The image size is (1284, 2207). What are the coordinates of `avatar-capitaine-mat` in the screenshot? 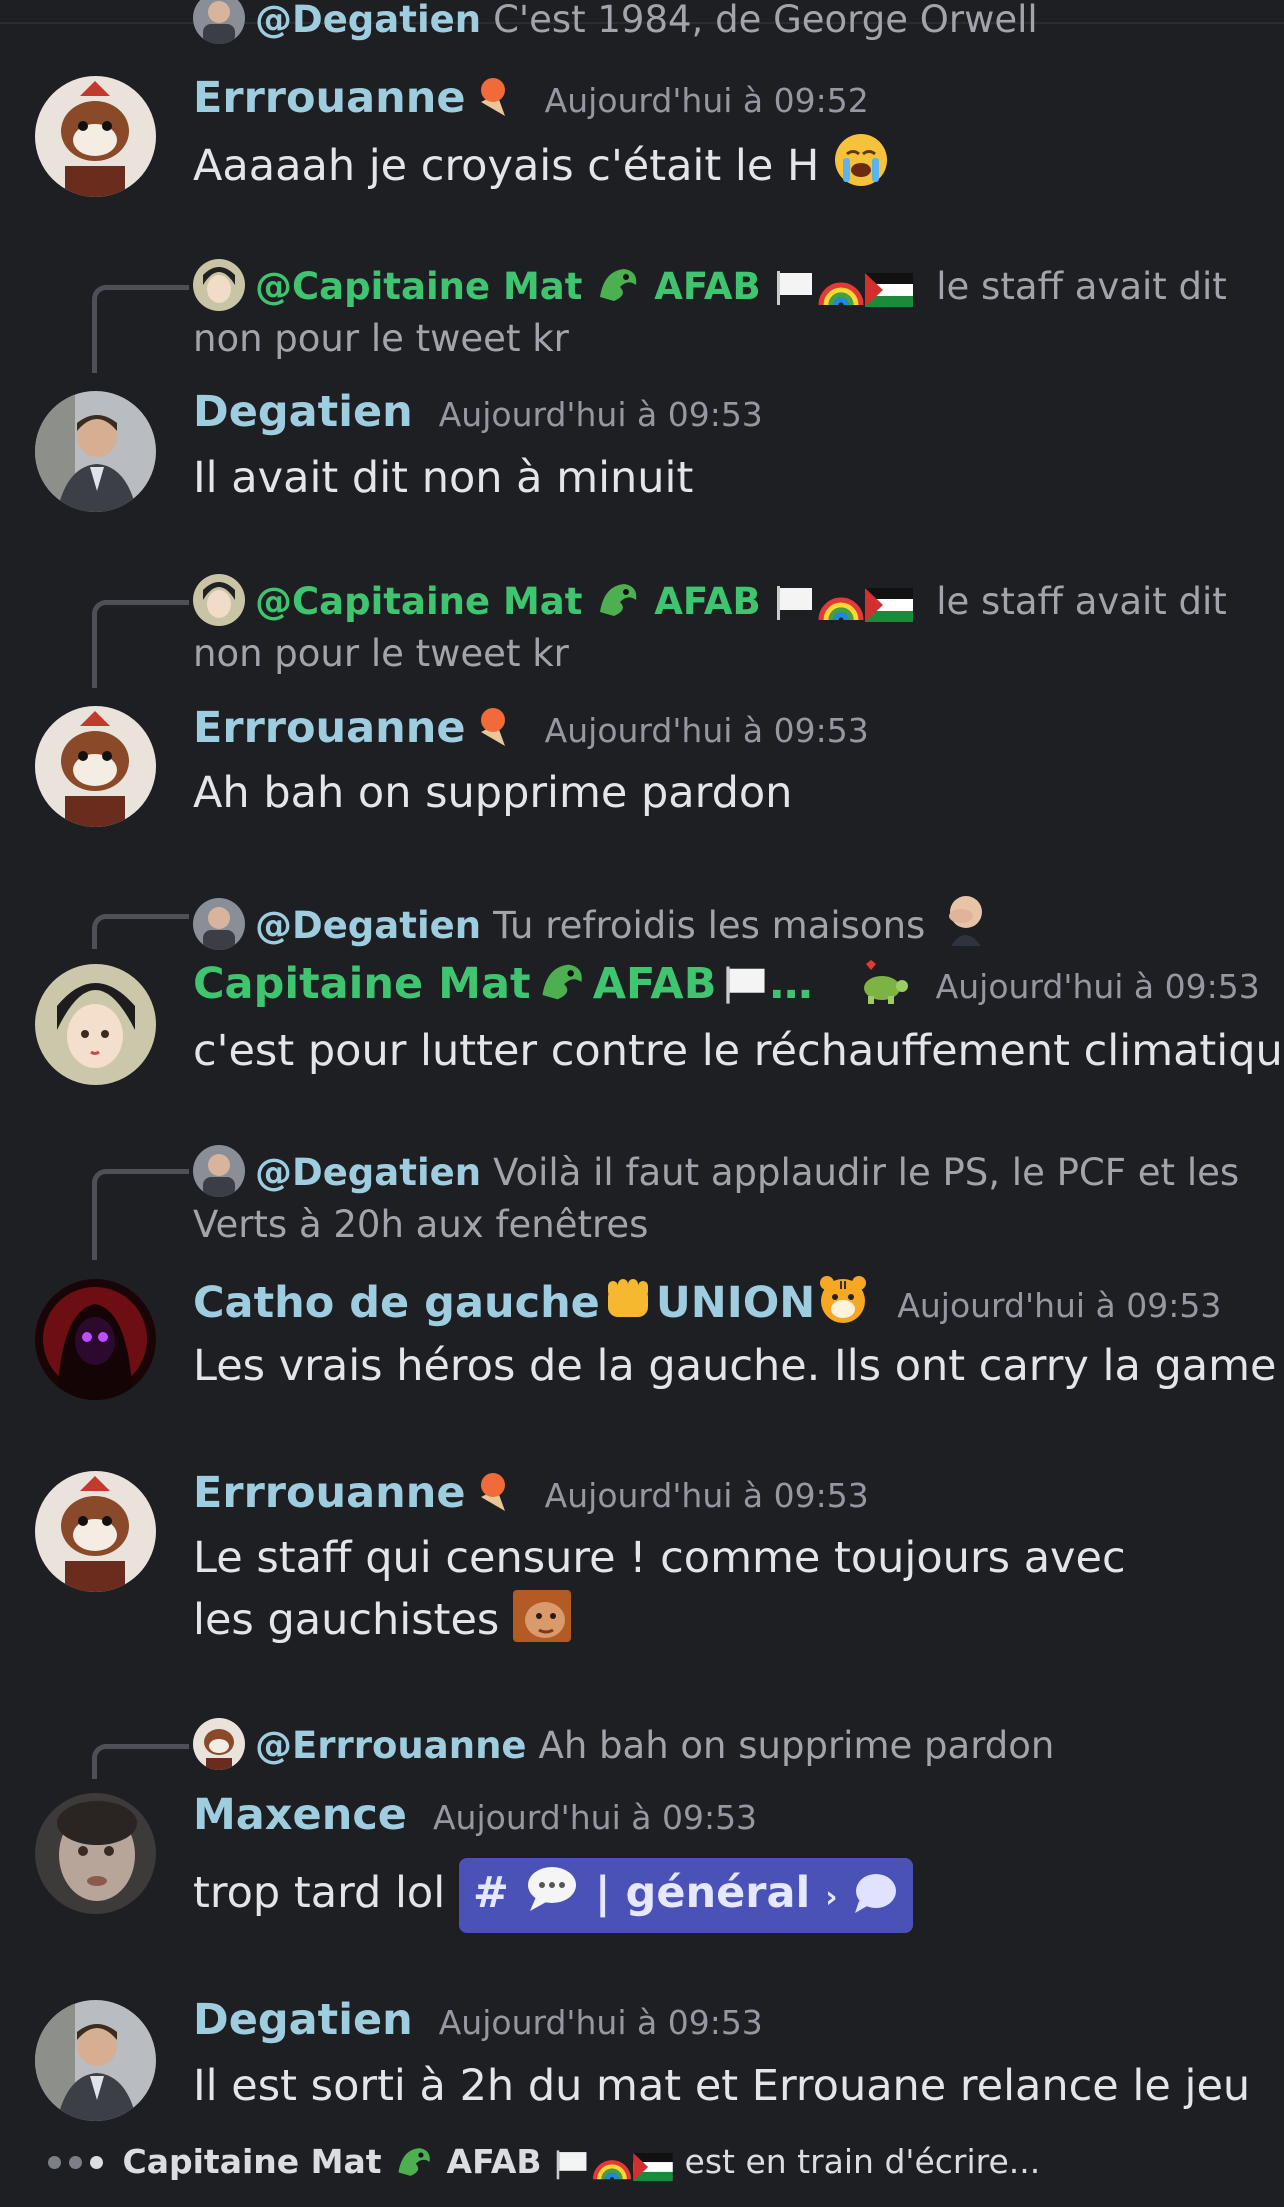 It's located at (95, 1024).